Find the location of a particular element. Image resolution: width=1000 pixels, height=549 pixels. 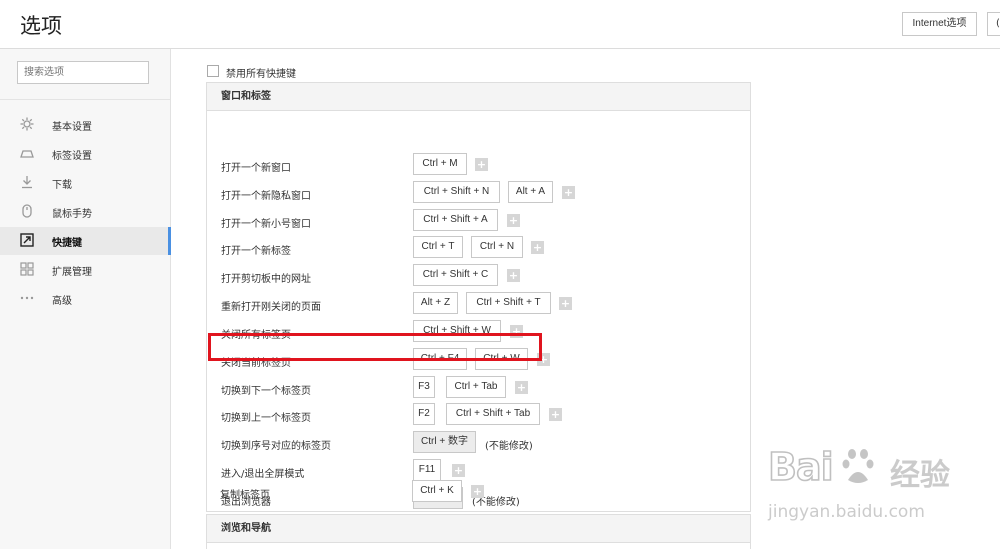

shortcut-row: 打开一个新标签 Ctrl + T Ctrl + N + is located at coordinates (478, 247).